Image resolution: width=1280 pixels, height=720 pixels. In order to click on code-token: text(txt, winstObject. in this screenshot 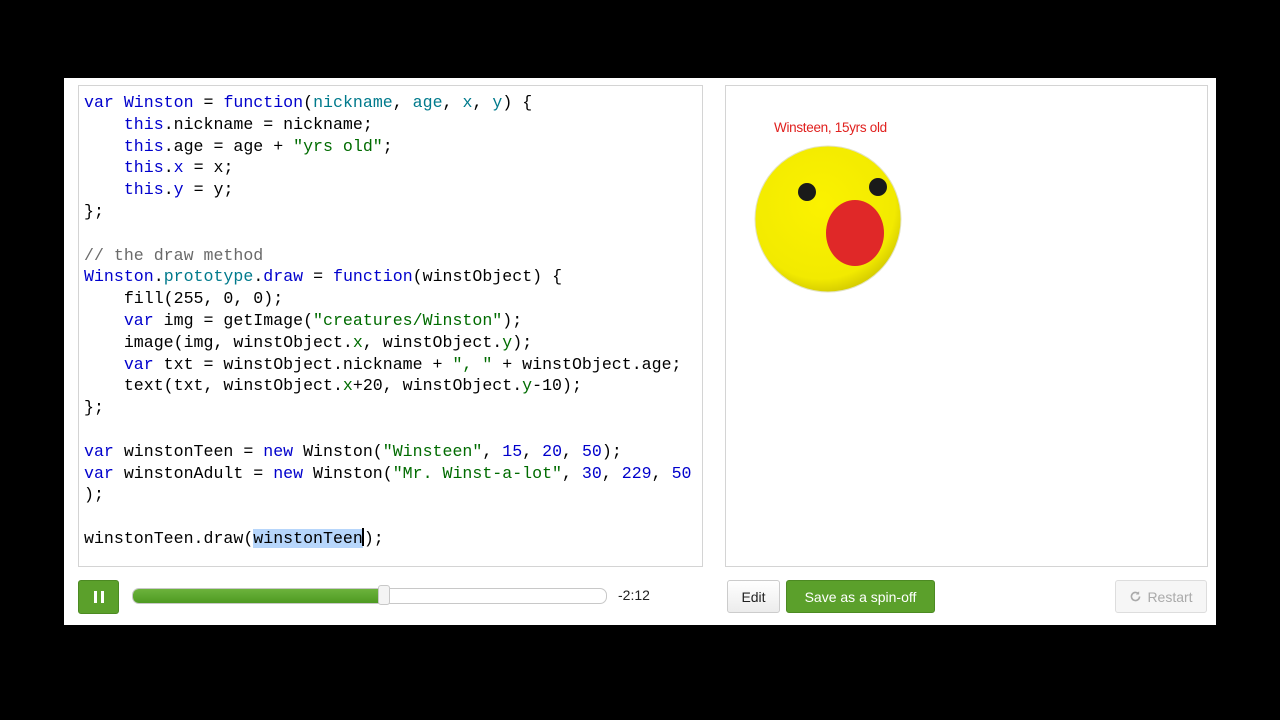, I will do `click(213, 386)`.